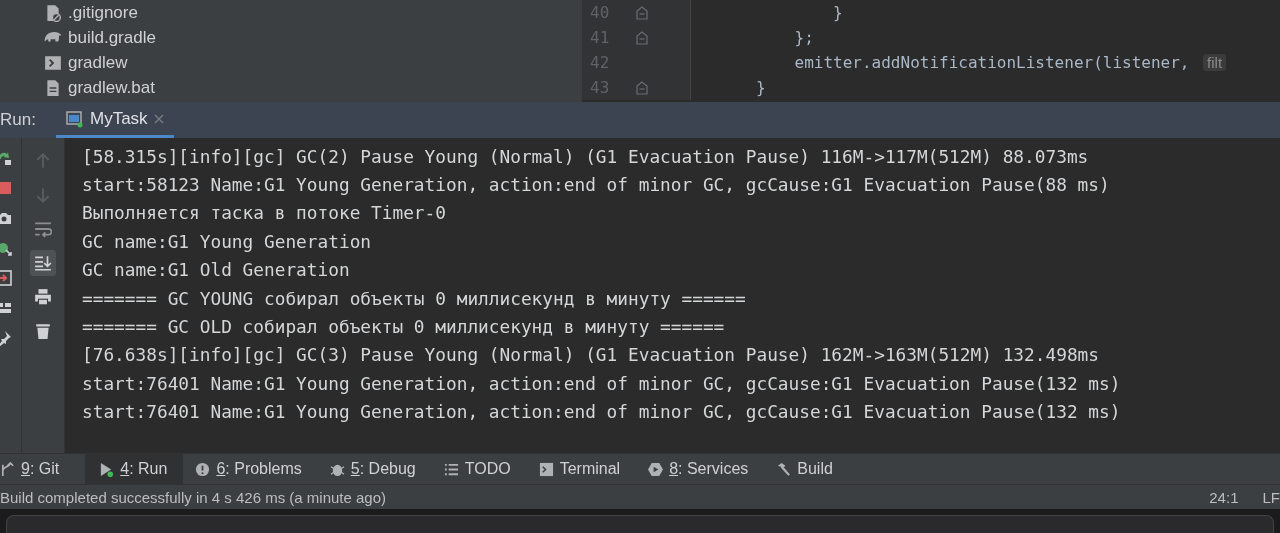  What do you see at coordinates (313, 87) in the screenshot?
I see `tree-item: gradlew.bat` at bounding box center [313, 87].